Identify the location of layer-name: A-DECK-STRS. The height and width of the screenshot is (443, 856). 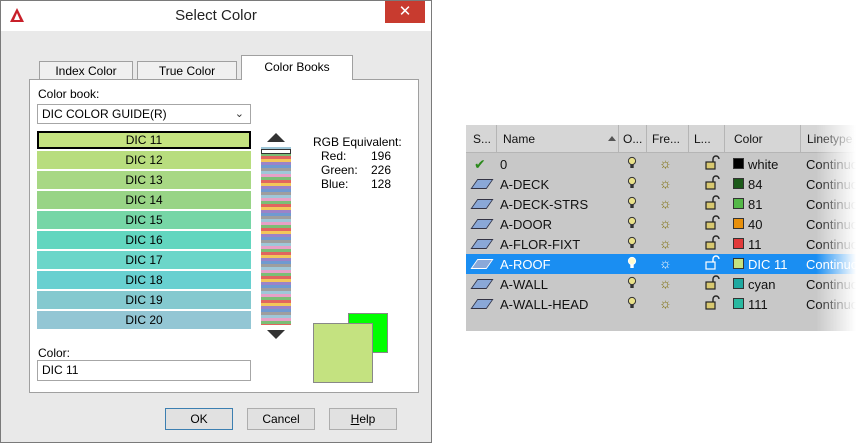
(544, 204).